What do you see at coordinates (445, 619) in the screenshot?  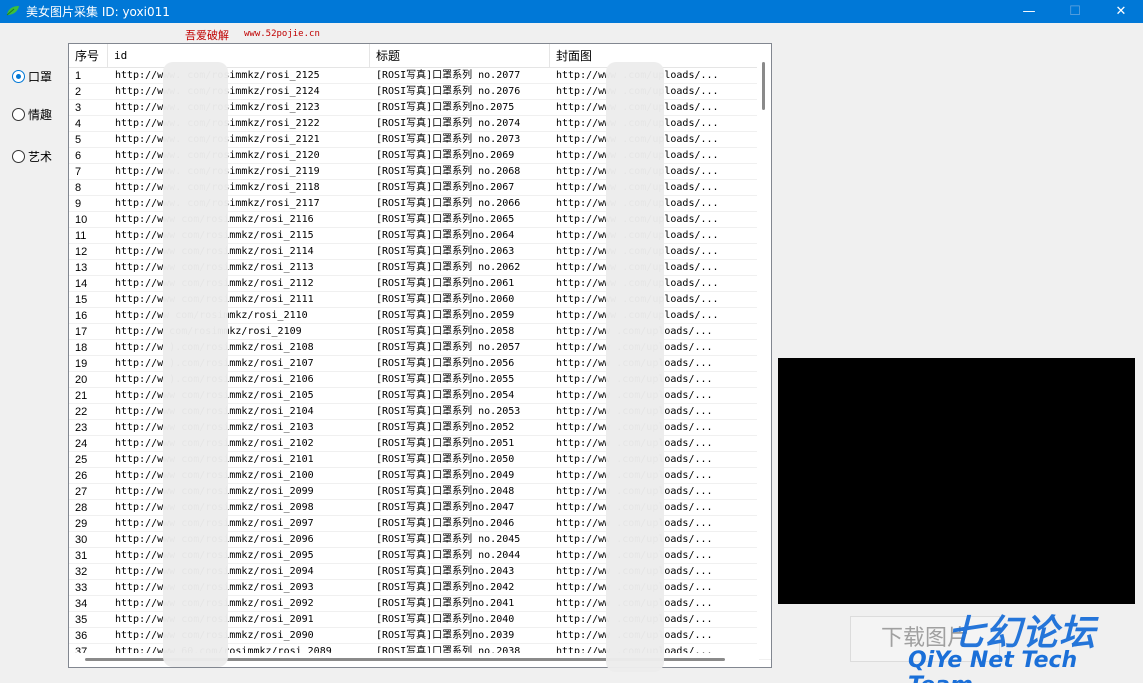 I see `cell-title: [ROSI写真]口罩系列no.2040` at bounding box center [445, 619].